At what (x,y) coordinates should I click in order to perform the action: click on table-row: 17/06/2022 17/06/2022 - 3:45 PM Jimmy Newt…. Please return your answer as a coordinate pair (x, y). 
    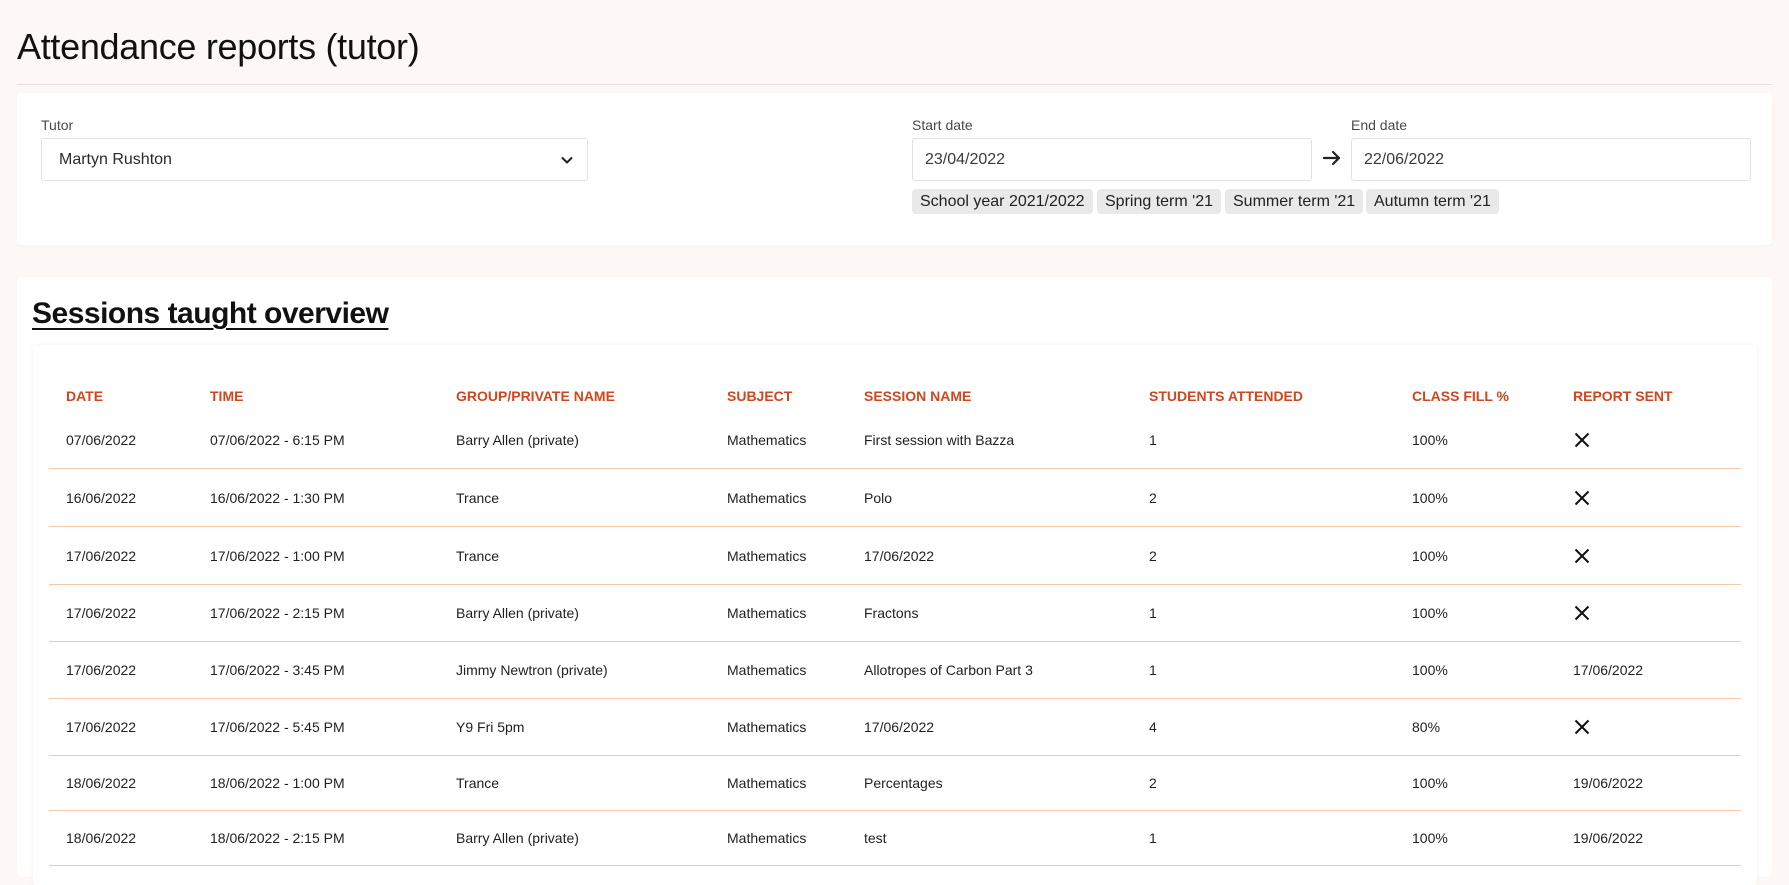
    Looking at the image, I should click on (895, 670).